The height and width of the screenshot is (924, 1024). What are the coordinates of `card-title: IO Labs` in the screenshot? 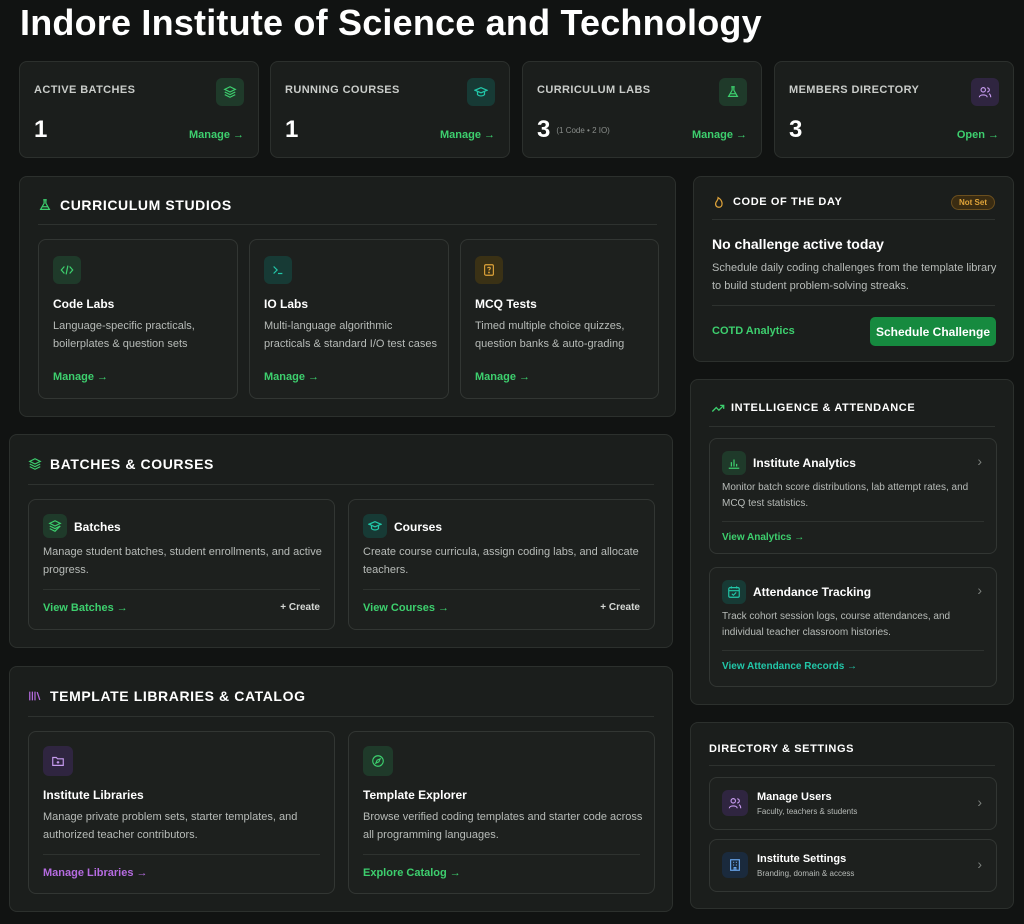 It's located at (286, 304).